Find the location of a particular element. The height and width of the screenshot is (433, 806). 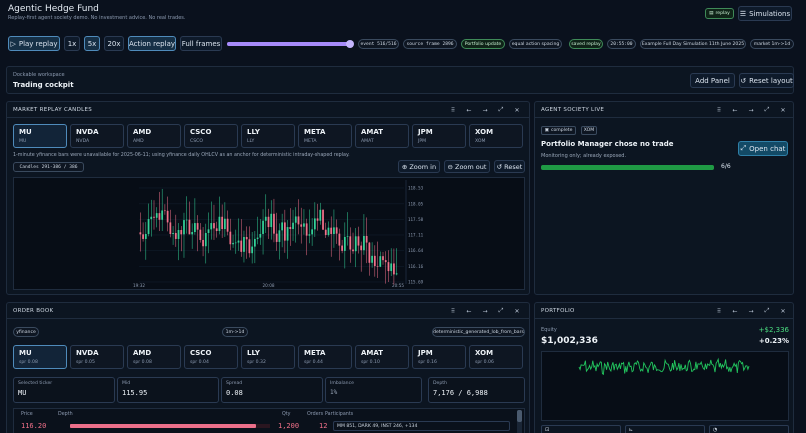

ticker-card-jpm: JPM JPM is located at coordinates (439, 136).